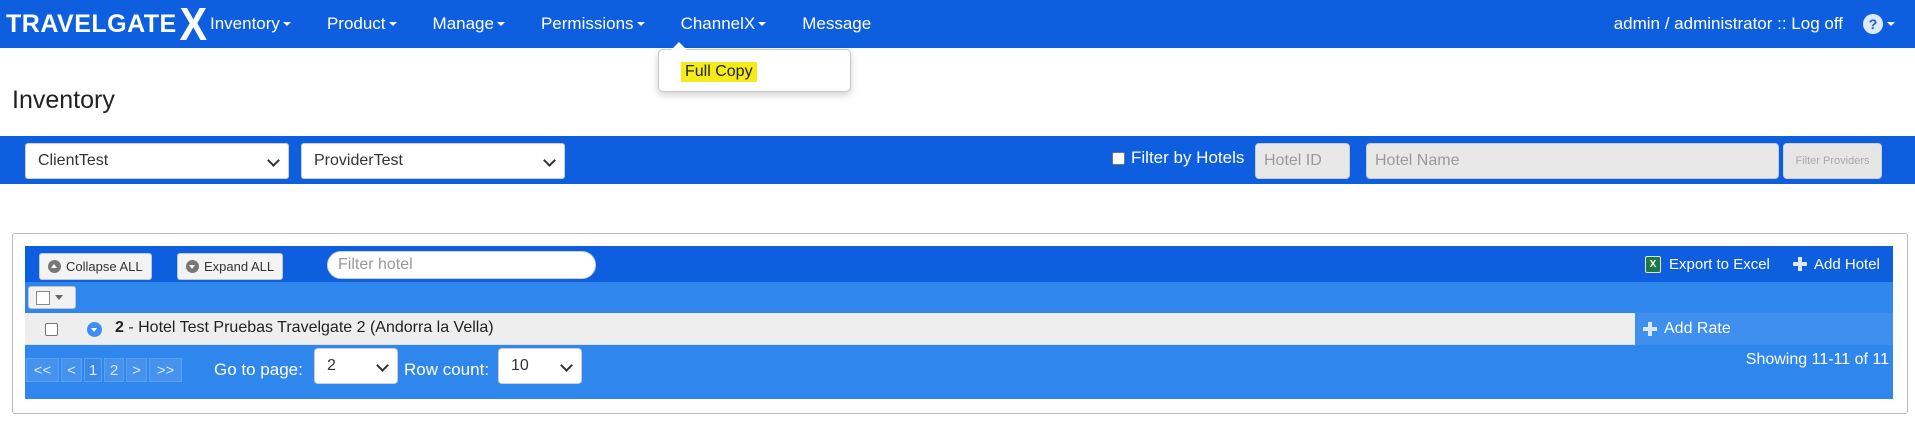 Image resolution: width=1915 pixels, height=436 pixels. Describe the element at coordinates (71, 370) in the screenshot. I see `page-prev-button: <` at that location.